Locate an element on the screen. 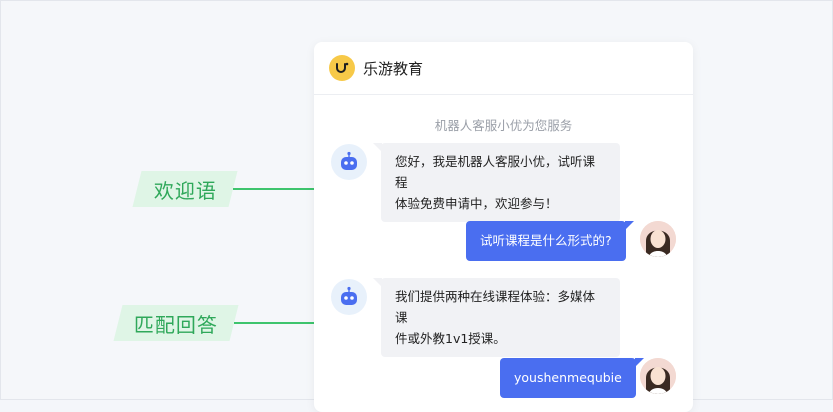 This screenshot has height=412, width=833. intro-text: 机器人客服小优为您服务 is located at coordinates (503, 125).